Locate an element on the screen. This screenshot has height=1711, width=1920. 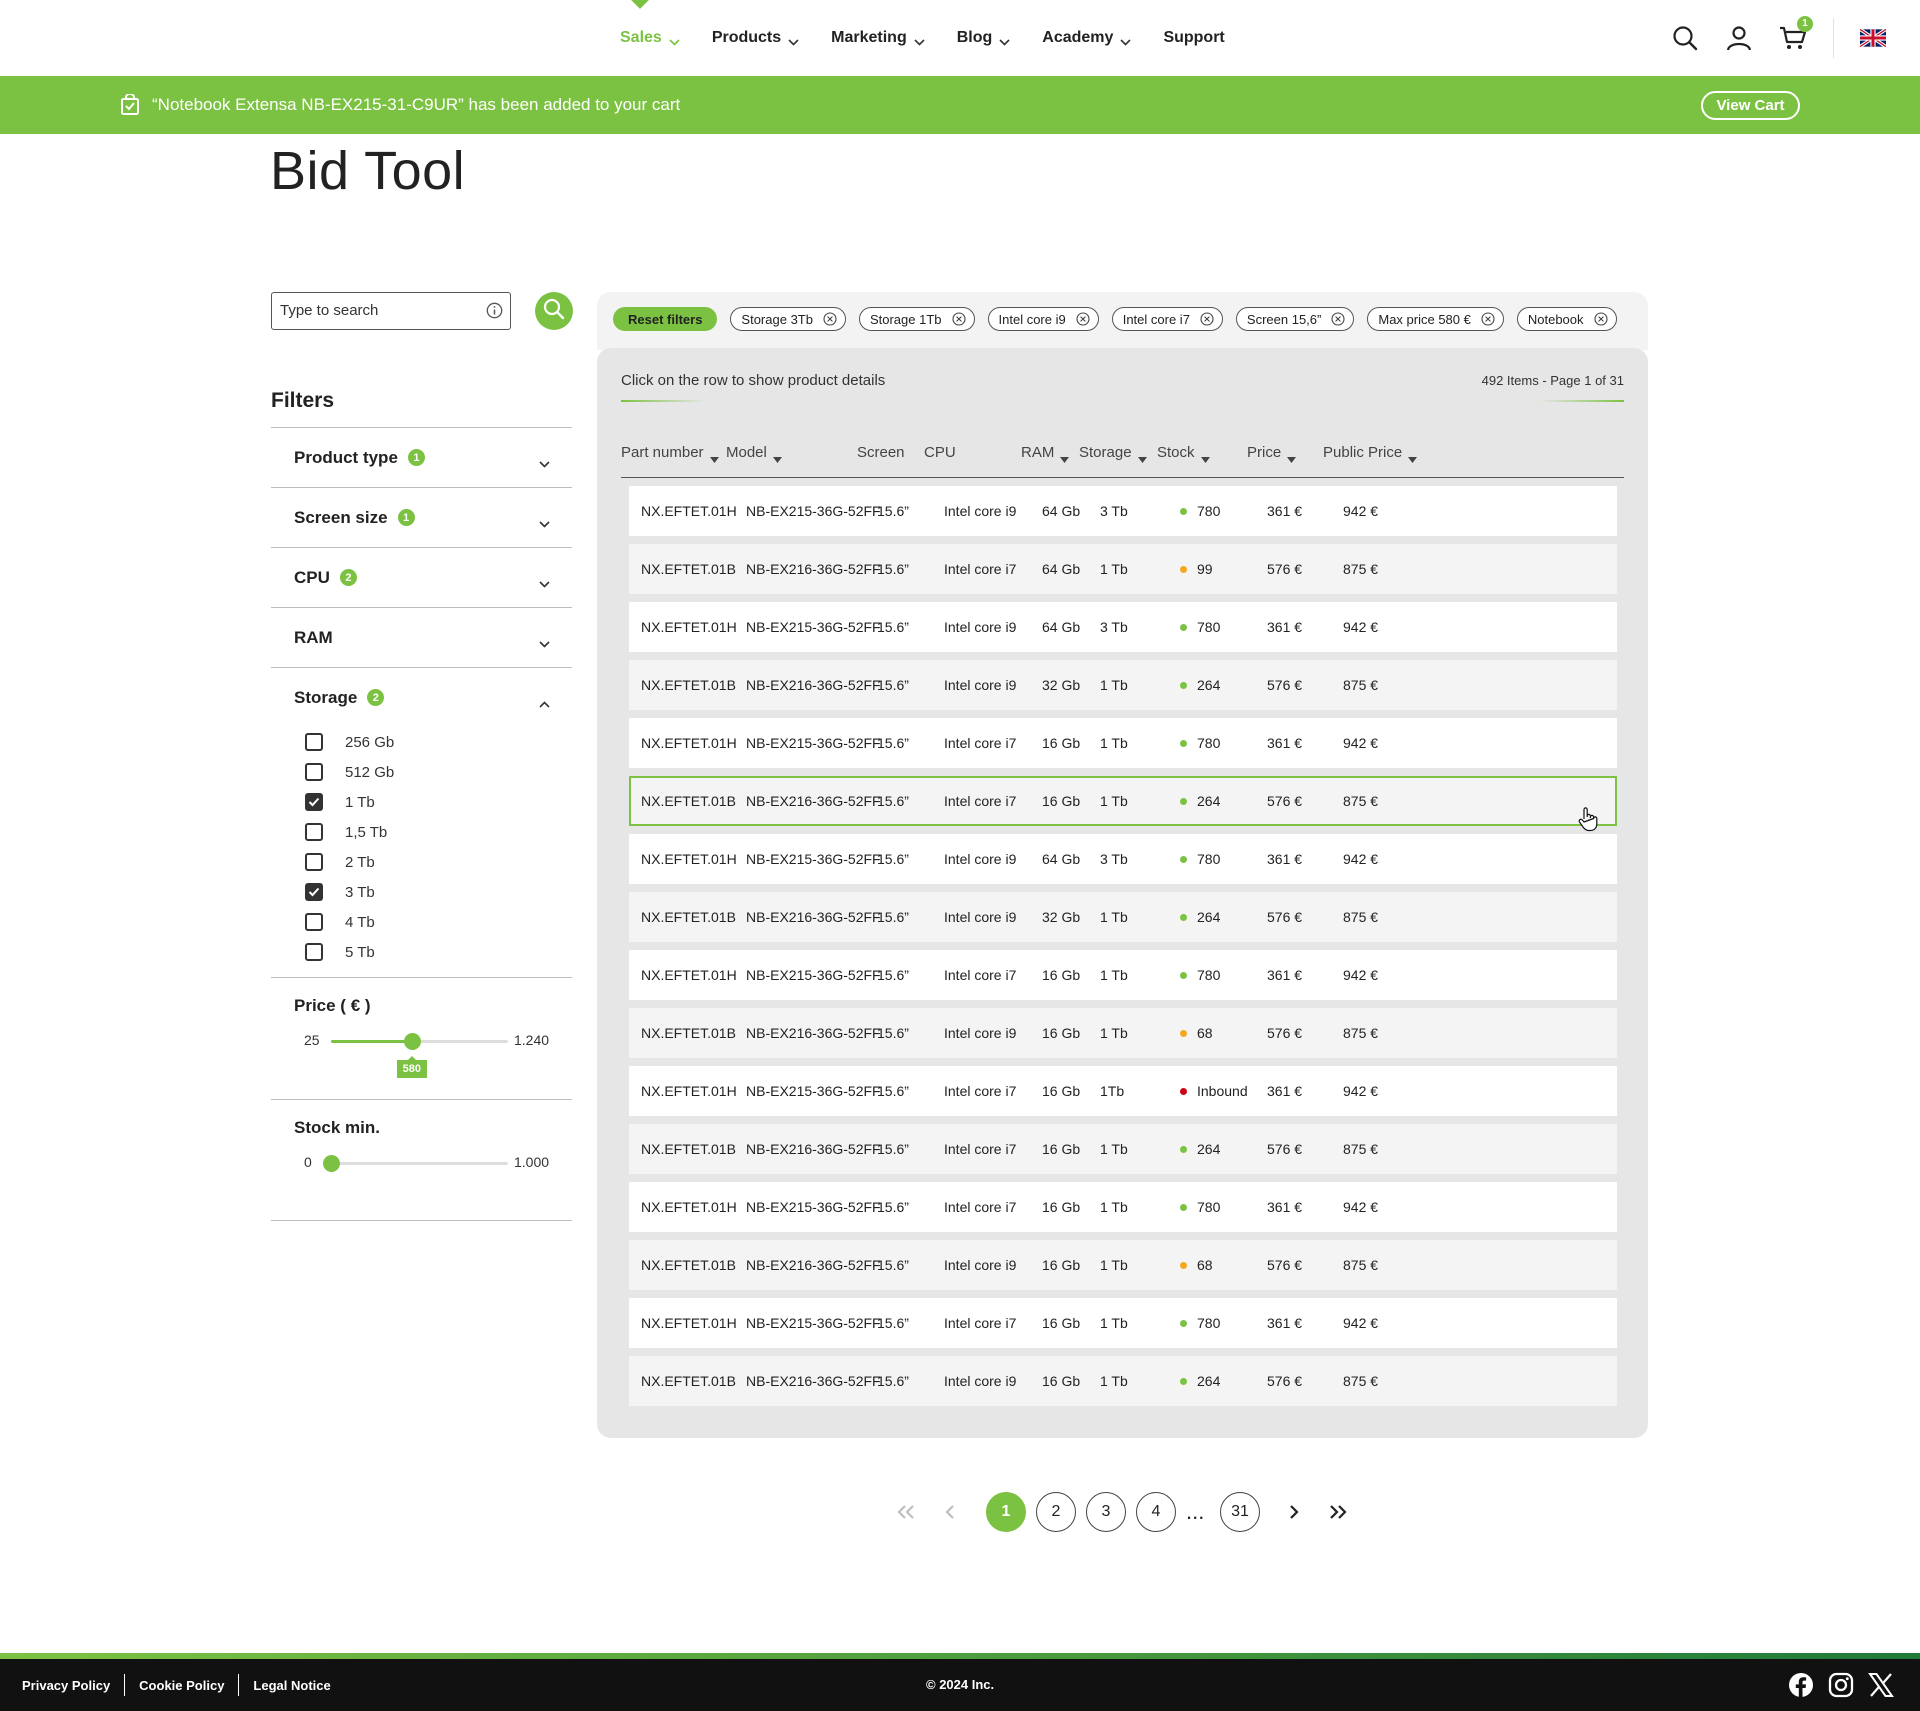
filter-chip-intel-core-i7: Intel core i7 is located at coordinates (1167, 319).